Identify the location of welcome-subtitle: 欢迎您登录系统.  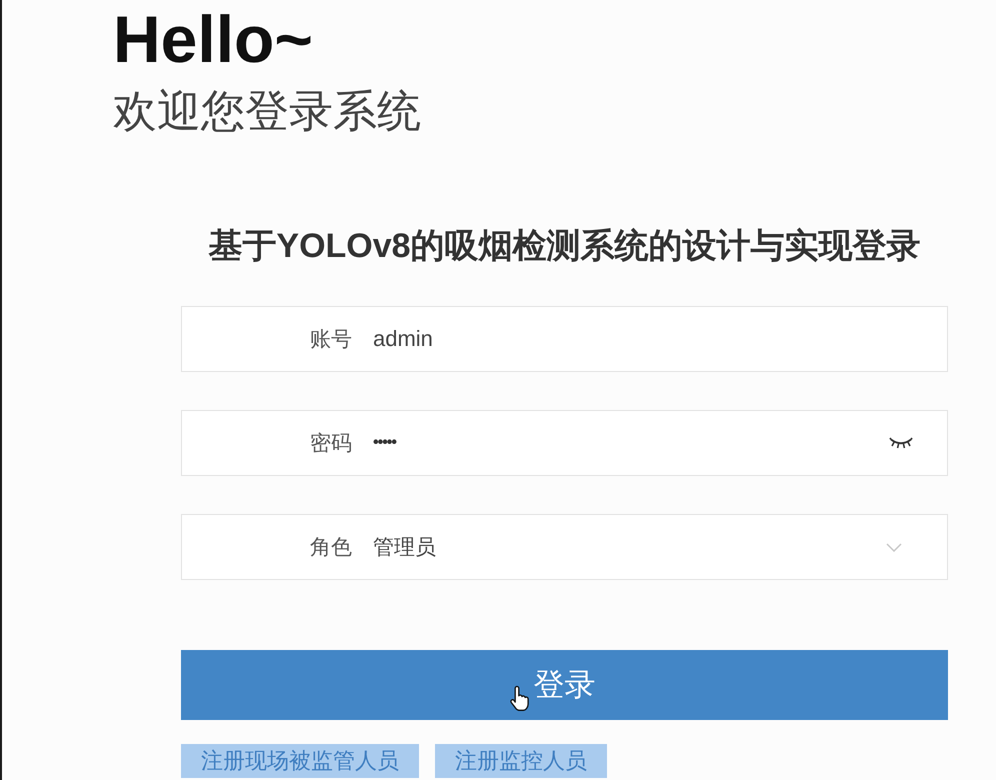
(267, 112).